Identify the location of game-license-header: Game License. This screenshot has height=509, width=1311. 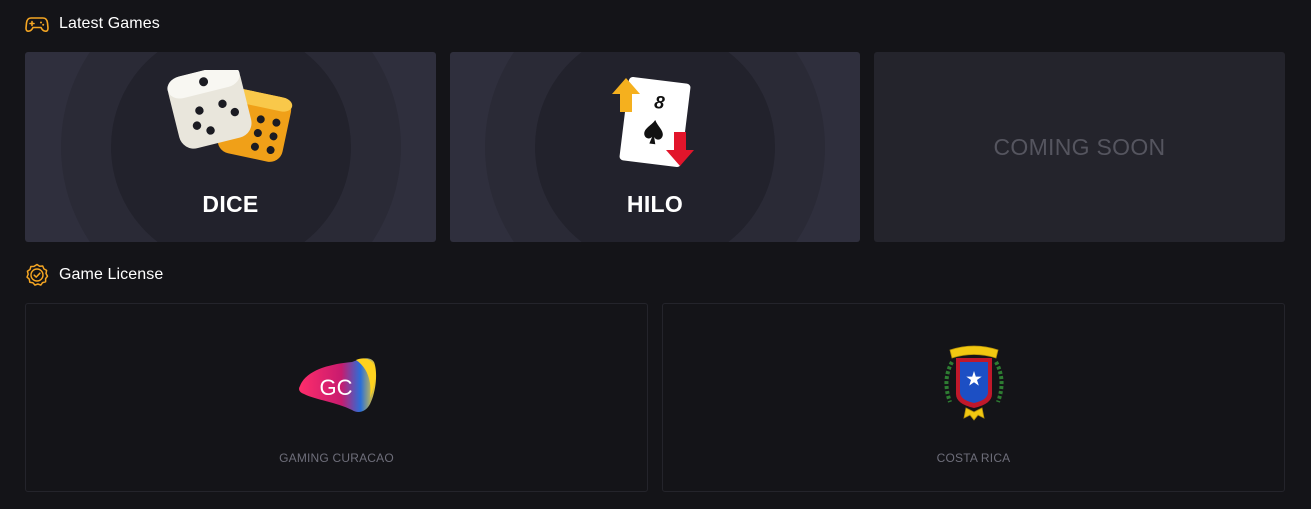
(94, 275).